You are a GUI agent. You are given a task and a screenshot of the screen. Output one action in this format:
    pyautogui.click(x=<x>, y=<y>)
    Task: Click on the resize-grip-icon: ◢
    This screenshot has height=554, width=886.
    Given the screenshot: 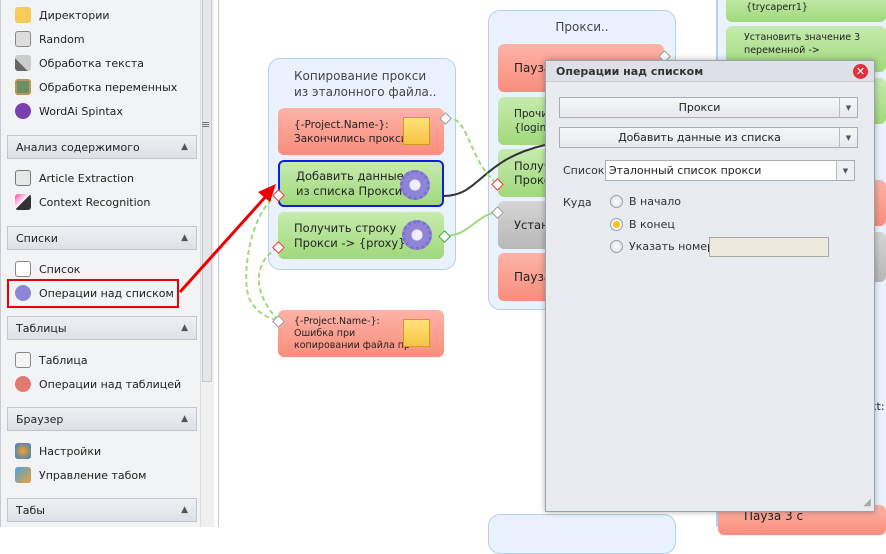 What is the action you would take?
    pyautogui.click(x=867, y=502)
    